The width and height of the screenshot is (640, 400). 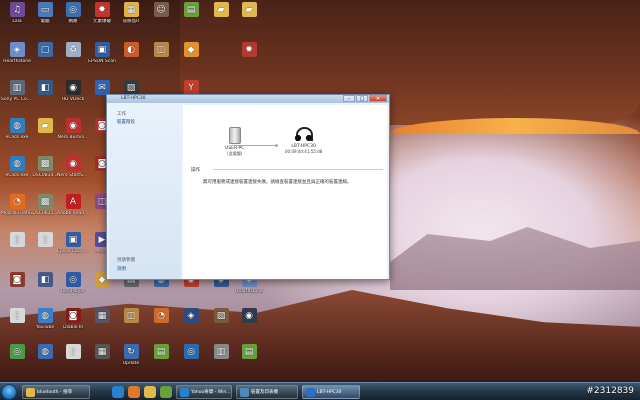 I want to click on sidebar-link-device-stage: 裝置階段, so click(x=126, y=122).